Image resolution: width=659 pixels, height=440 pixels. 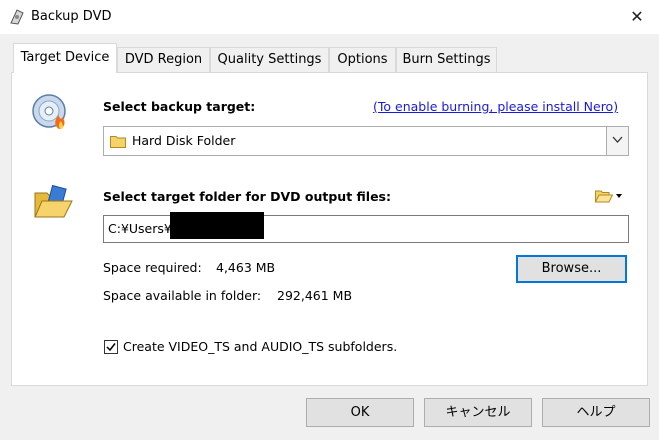 What do you see at coordinates (152, 267) in the screenshot?
I see `space-required-label: Space required:` at bounding box center [152, 267].